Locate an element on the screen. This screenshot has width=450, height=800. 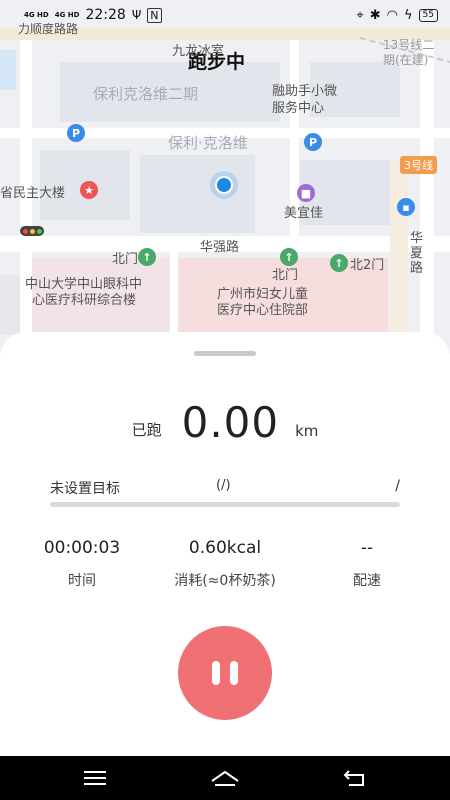
calorie-value: 0.60kcal is located at coordinates (225, 548).